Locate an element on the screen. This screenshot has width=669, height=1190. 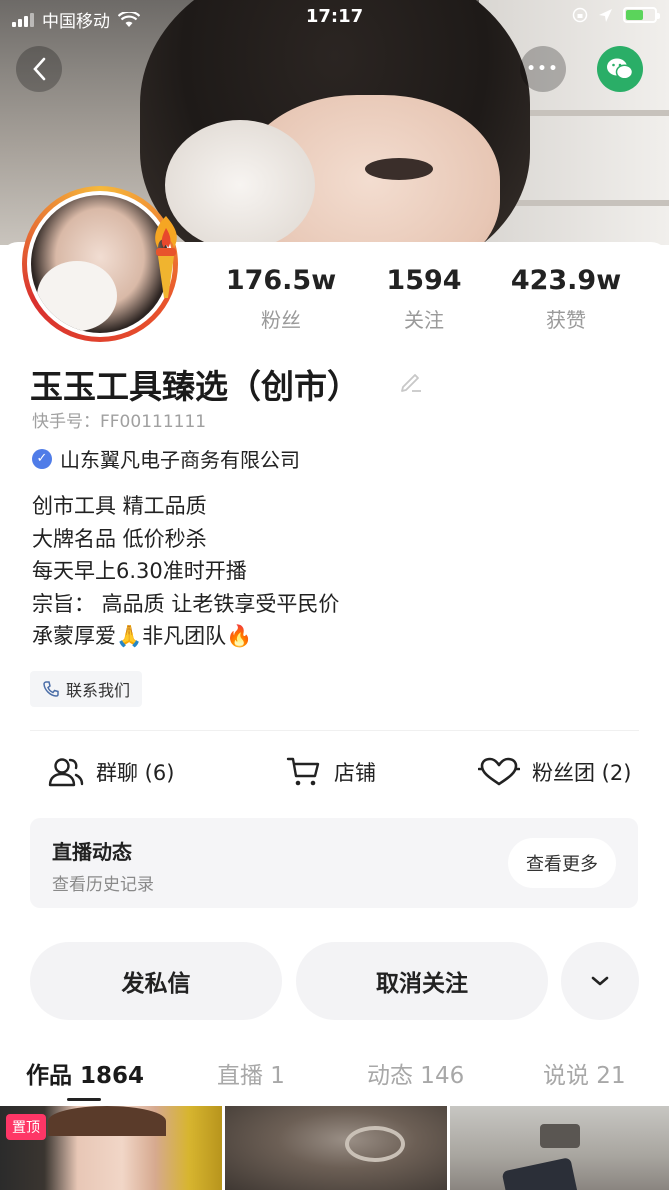
contact-us-button: 联系我们 is located at coordinates (86, 689).